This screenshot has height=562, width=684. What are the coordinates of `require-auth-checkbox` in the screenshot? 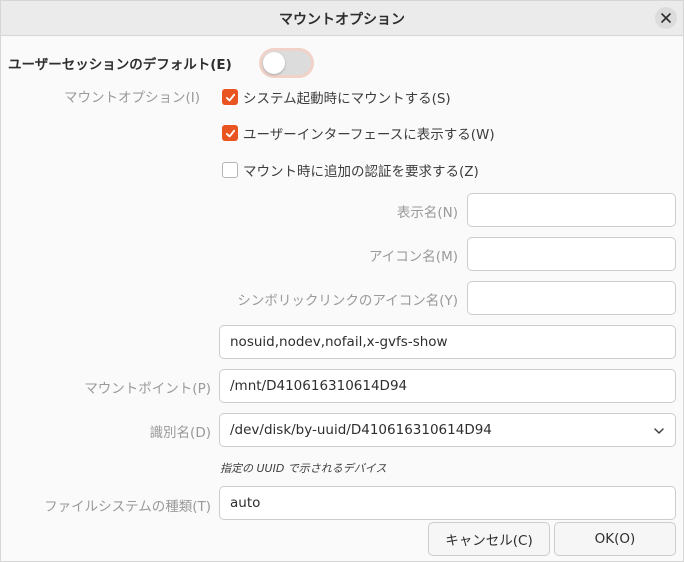 It's located at (230, 170).